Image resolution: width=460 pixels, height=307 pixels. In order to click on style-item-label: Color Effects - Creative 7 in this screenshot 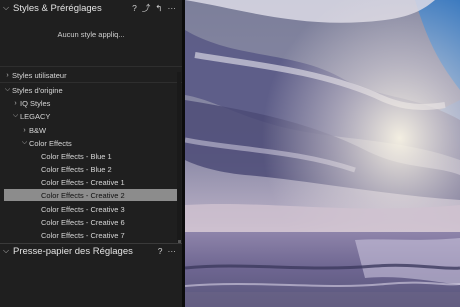, I will do `click(83, 235)`.